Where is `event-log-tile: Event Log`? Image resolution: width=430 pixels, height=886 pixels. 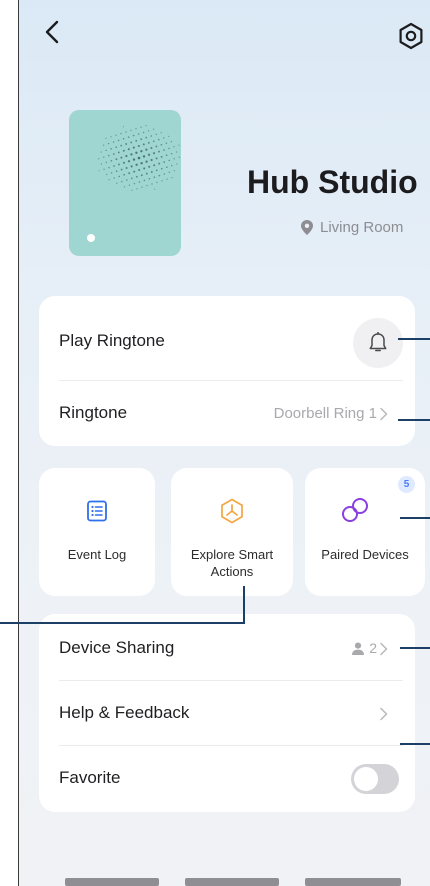
event-log-tile: Event Log is located at coordinates (97, 532).